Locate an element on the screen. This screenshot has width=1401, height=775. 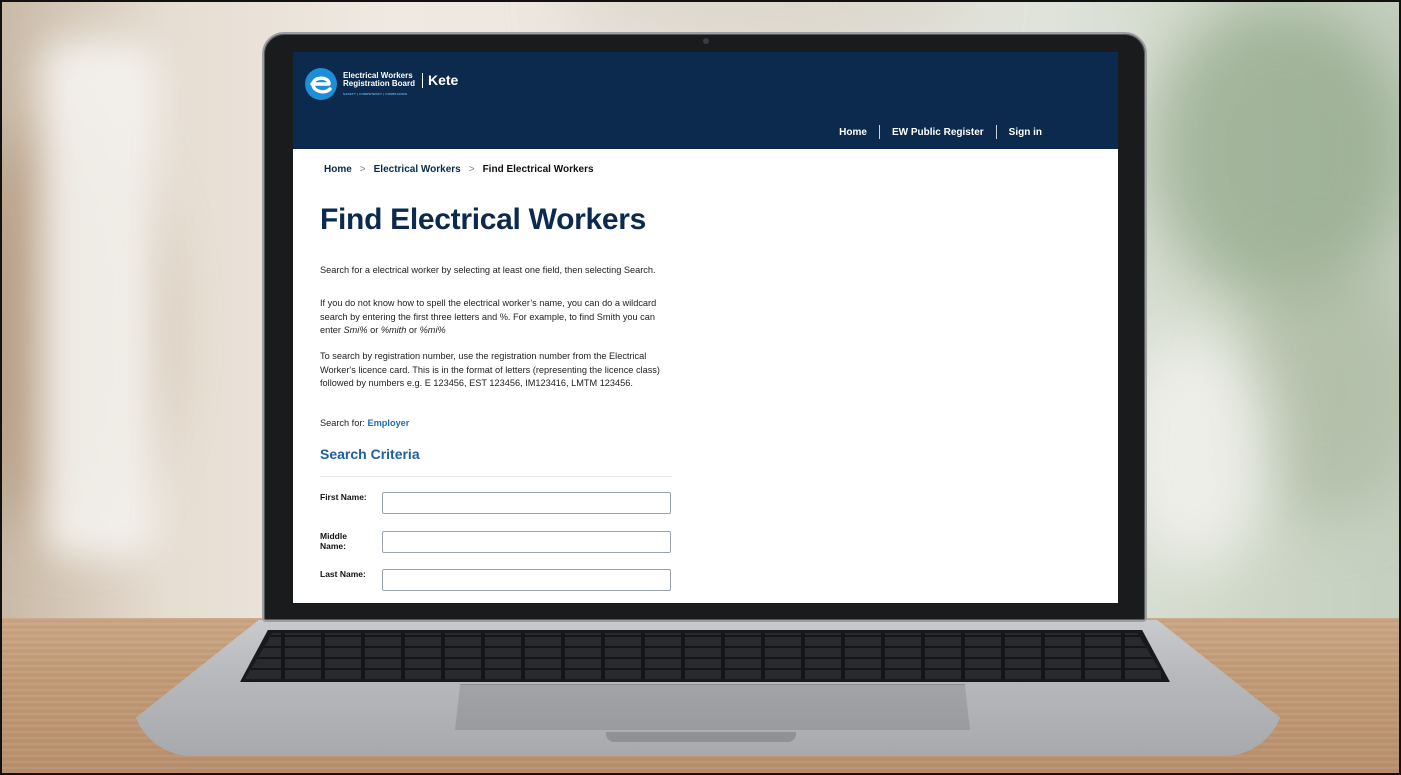
breadcrumb-electrical-workers: Electrical Workers is located at coordinates (417, 169).